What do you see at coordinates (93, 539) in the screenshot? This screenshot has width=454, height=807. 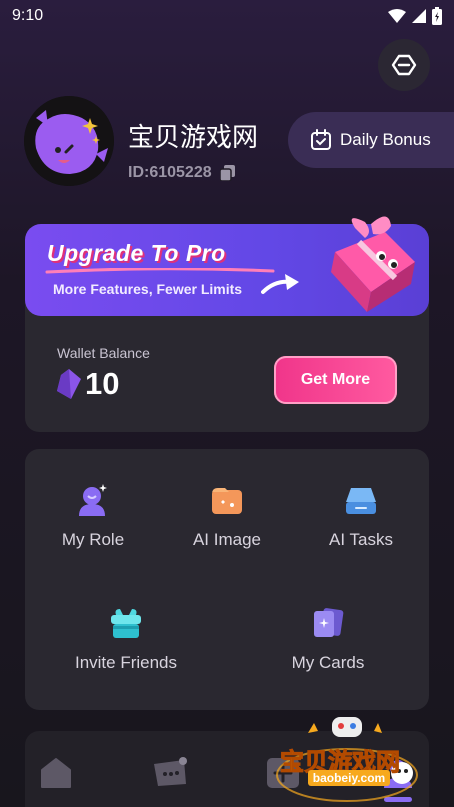 I see `menu-item-label: My Role` at bounding box center [93, 539].